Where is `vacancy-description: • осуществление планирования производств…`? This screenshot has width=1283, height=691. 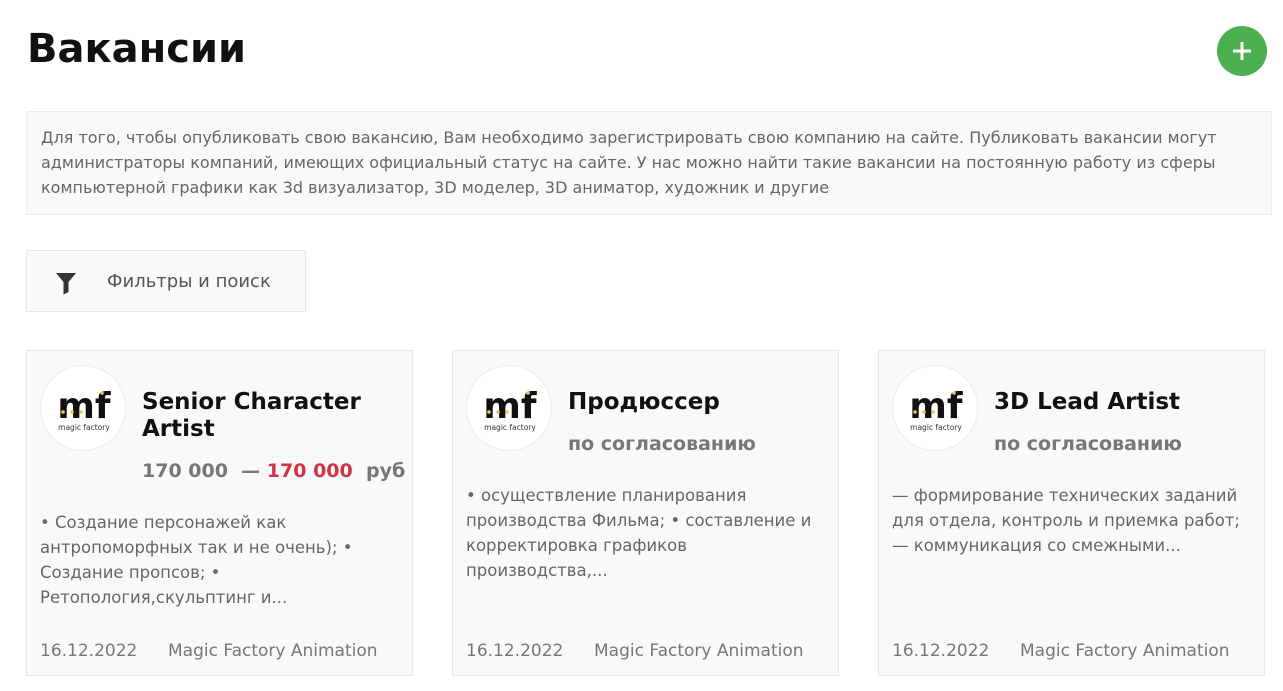
vacancy-description: • осуществление планирования производств… is located at coordinates (639, 533).